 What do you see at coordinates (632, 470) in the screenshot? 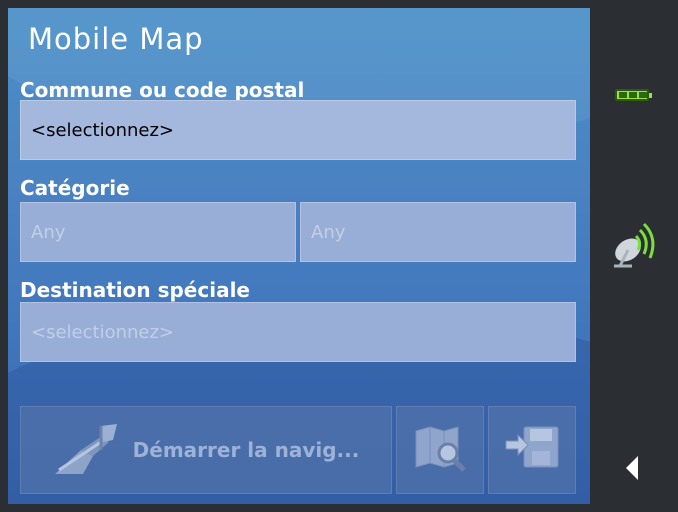
I see `back-arrow-icon` at bounding box center [632, 470].